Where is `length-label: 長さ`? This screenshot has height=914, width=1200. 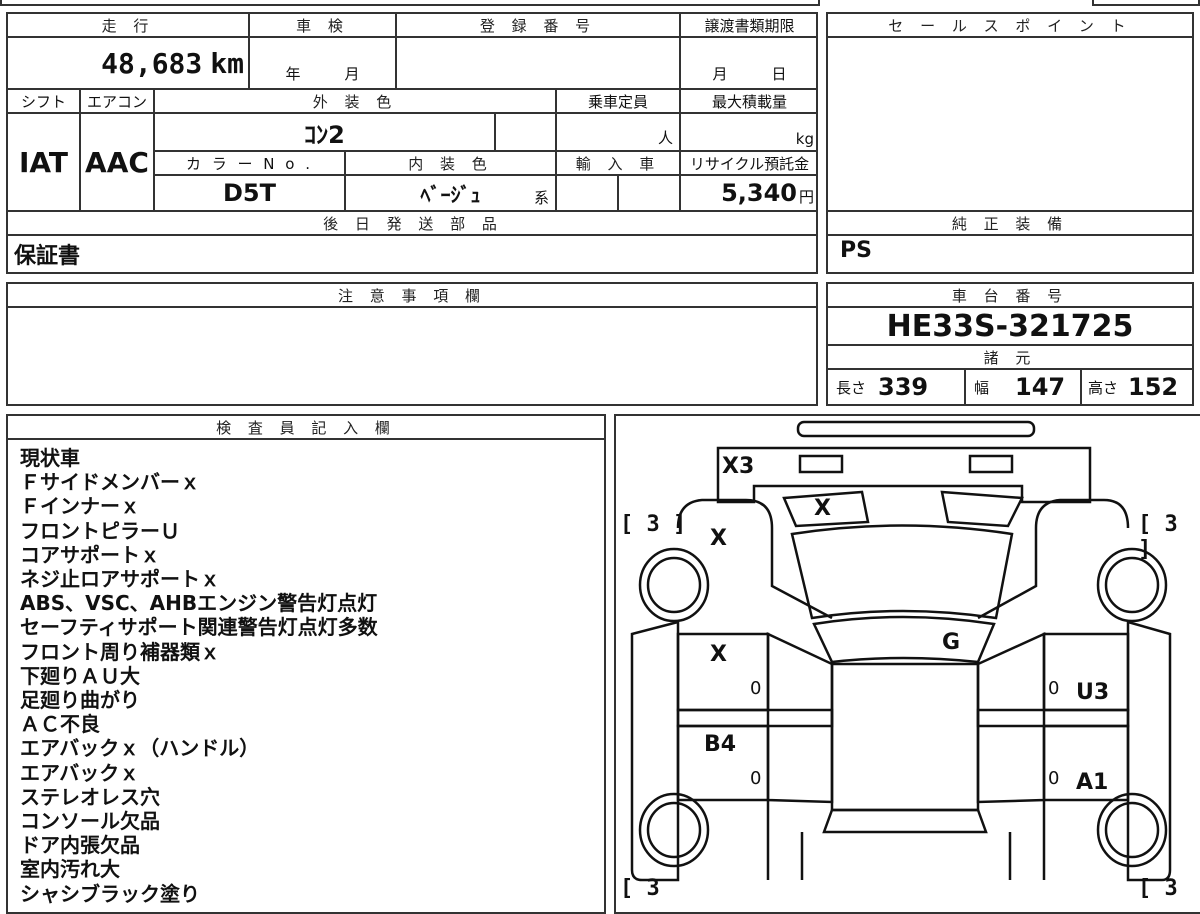
length-label: 長さ is located at coordinates (851, 387).